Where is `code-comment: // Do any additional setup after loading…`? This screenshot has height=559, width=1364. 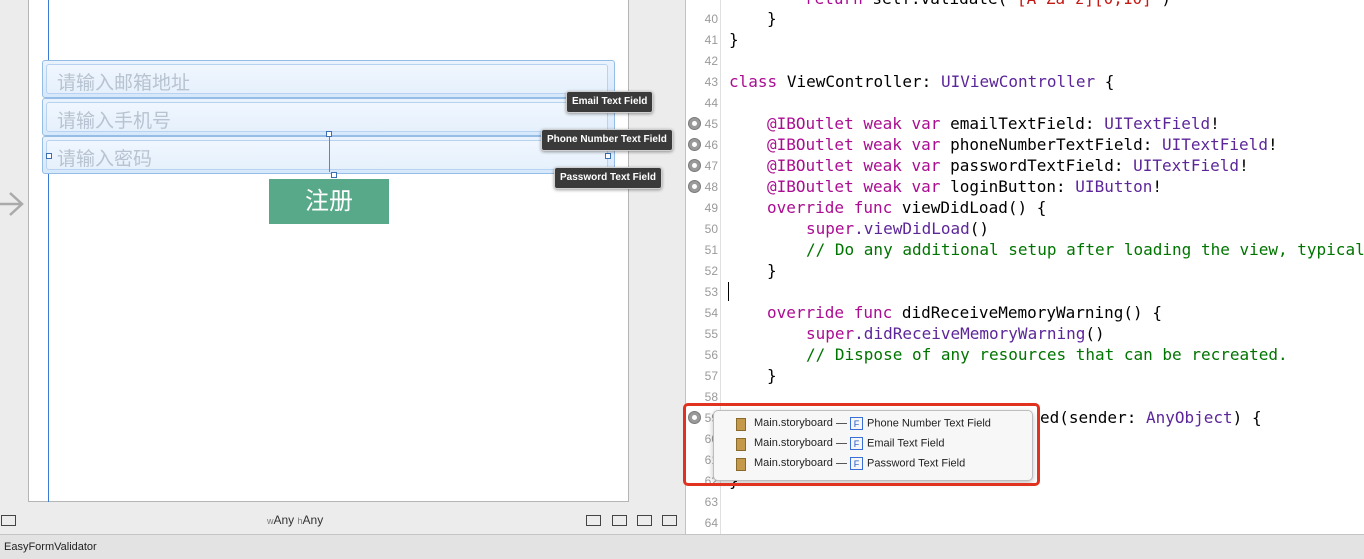
code-comment: // Do any additional setup after loading… is located at coordinates (1085, 249).